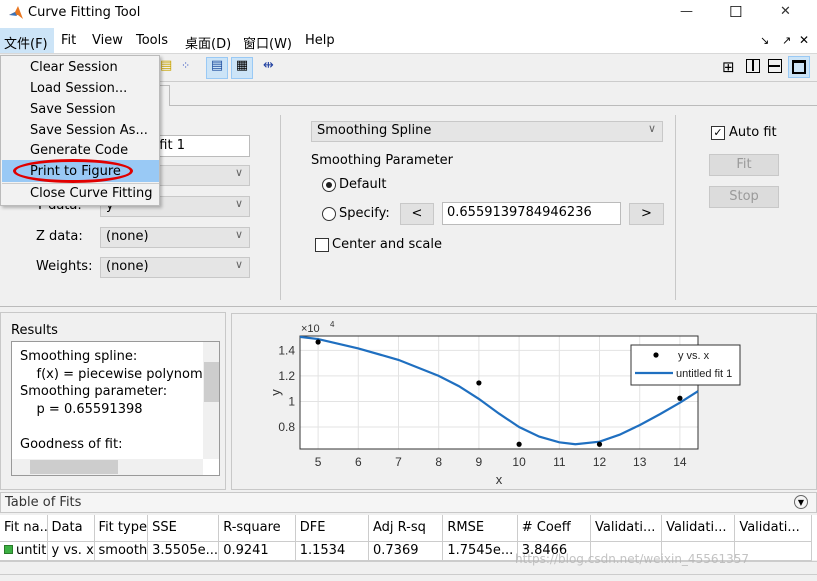 The width and height of the screenshot is (817, 581). Describe the element at coordinates (786, 40) in the screenshot. I see `undock-icon: ↗` at that location.